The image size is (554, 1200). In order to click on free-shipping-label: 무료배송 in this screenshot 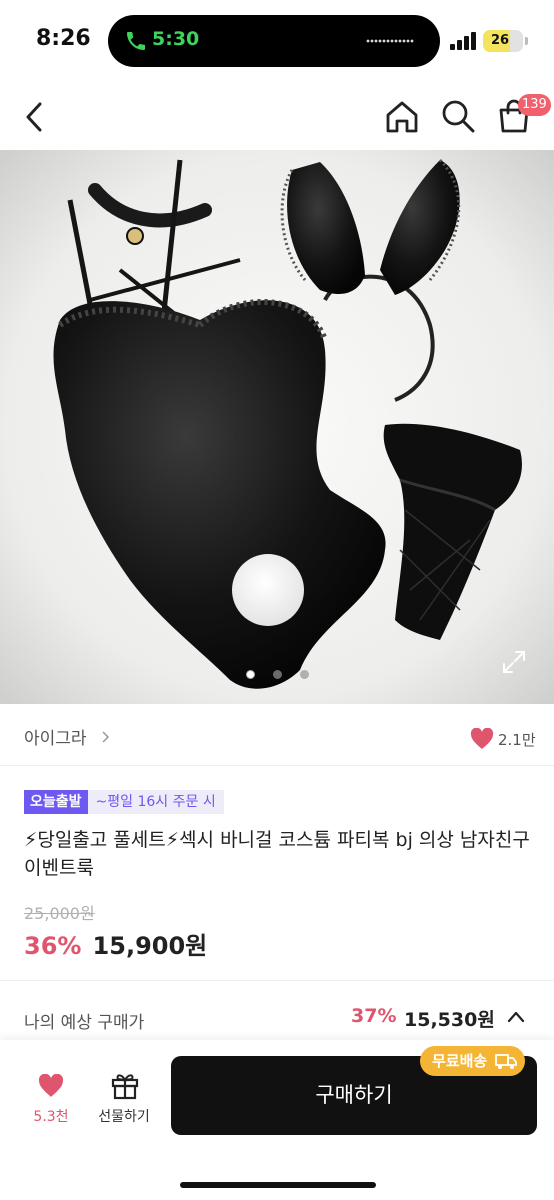, I will do `click(460, 1061)`.